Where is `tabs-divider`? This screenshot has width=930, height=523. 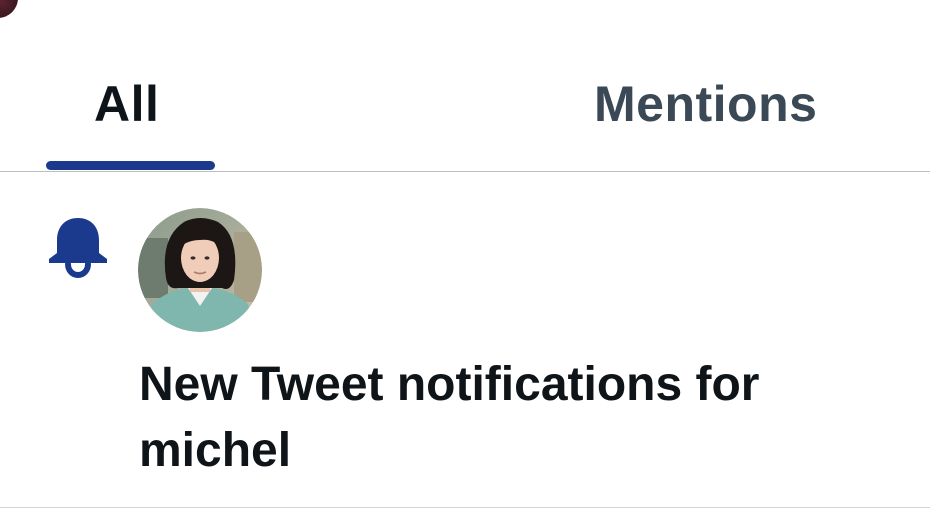 tabs-divider is located at coordinates (465, 171).